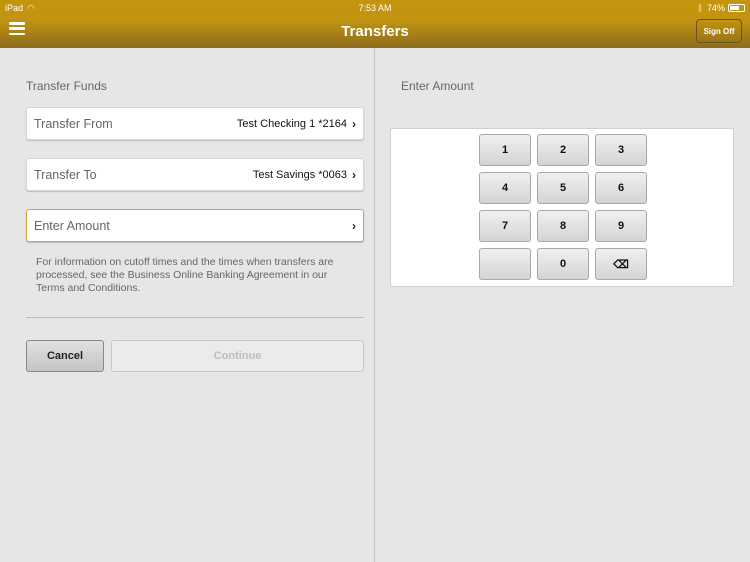 The width and height of the screenshot is (750, 562). What do you see at coordinates (621, 264) in the screenshot?
I see `backspace-key: ⌫` at bounding box center [621, 264].